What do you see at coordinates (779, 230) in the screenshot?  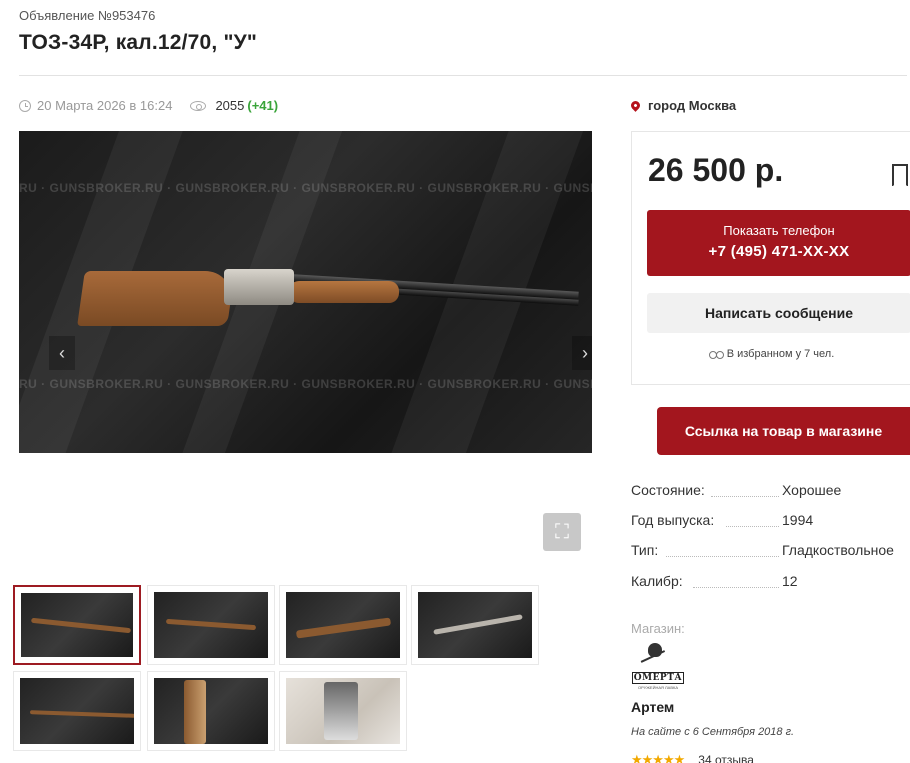 I see `show-phone-label: Показать телефон` at bounding box center [779, 230].